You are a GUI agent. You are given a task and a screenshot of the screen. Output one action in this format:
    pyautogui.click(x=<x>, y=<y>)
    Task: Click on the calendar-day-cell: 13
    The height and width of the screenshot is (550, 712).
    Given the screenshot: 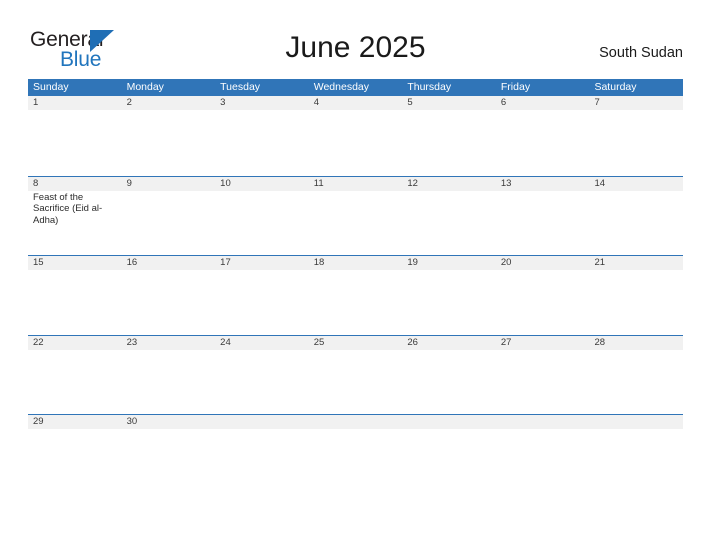 What is the action you would take?
    pyautogui.click(x=543, y=216)
    